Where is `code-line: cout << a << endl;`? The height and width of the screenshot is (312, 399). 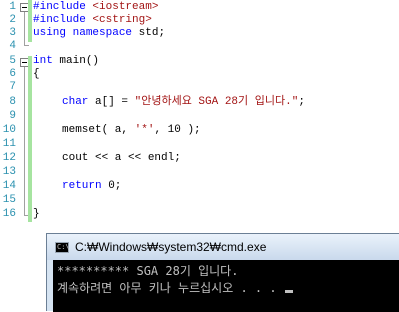
code-line: cout << a << endl; is located at coordinates (121, 158).